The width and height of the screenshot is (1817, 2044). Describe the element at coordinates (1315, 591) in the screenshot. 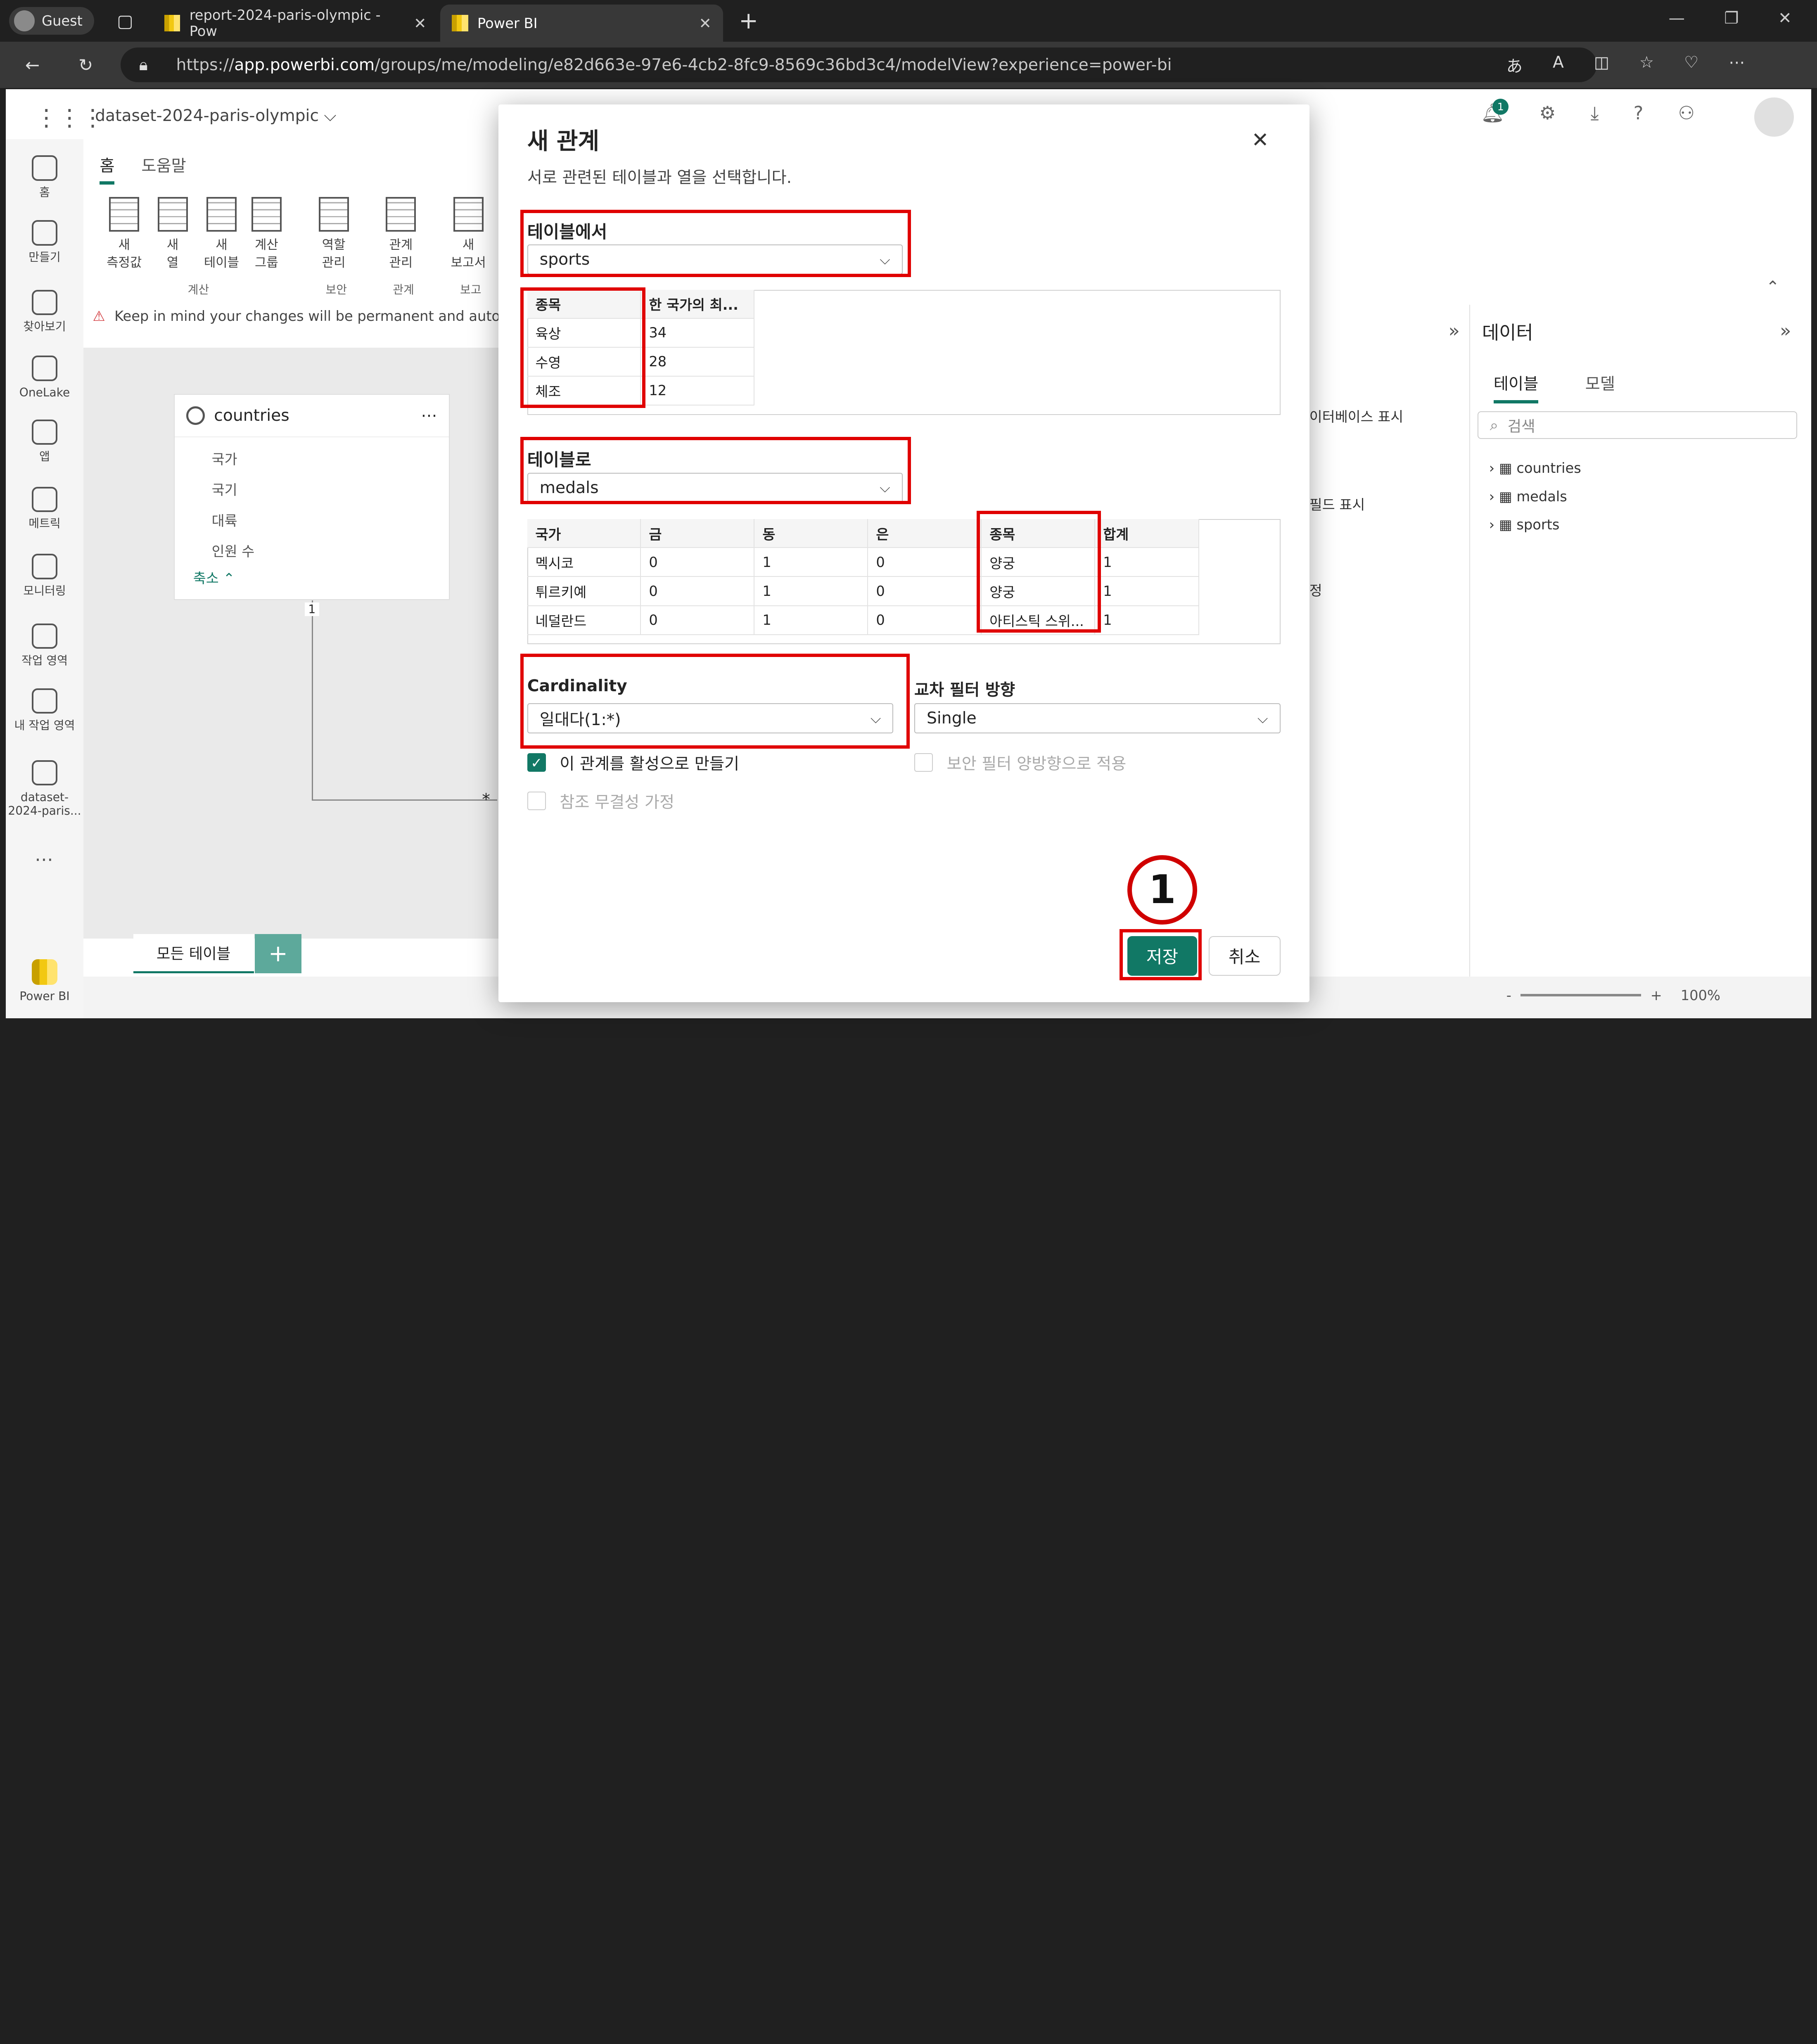

I see `prop-text: 정` at that location.